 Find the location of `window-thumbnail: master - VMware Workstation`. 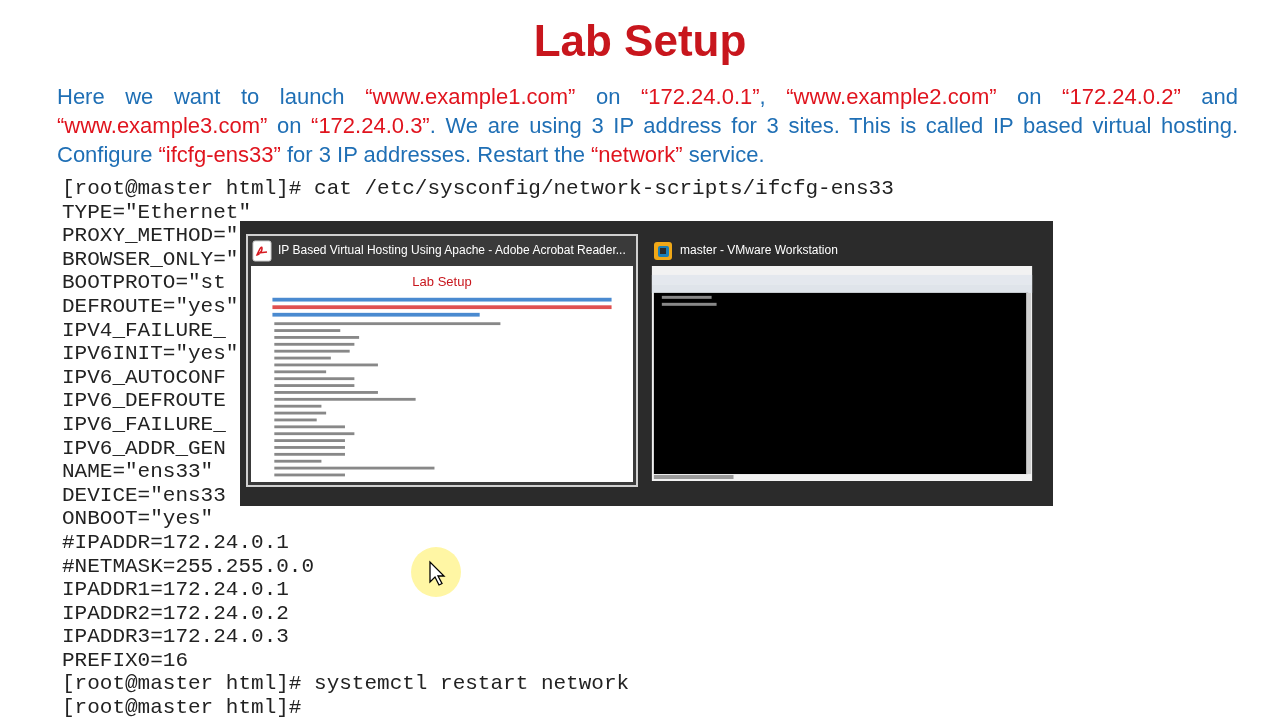

window-thumbnail: master - VMware Workstation is located at coordinates (842, 360).